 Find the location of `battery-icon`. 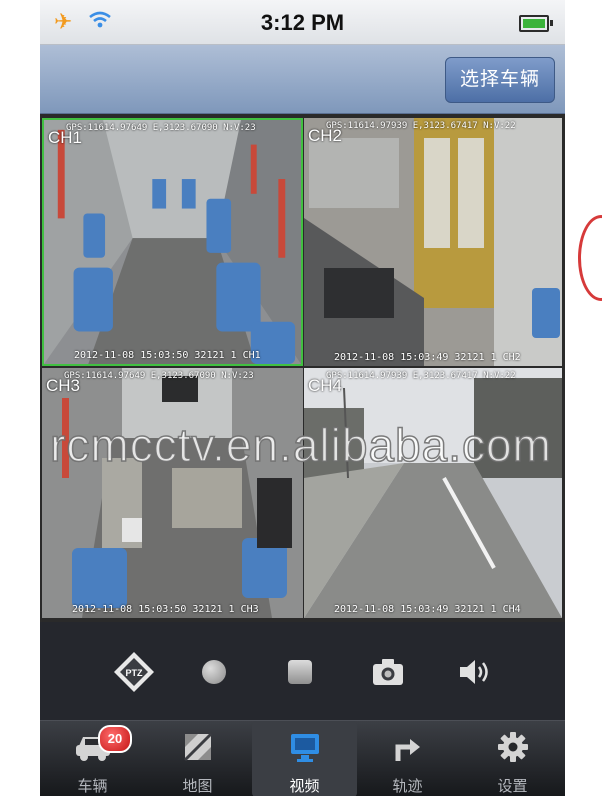

battery-icon is located at coordinates (536, 23).